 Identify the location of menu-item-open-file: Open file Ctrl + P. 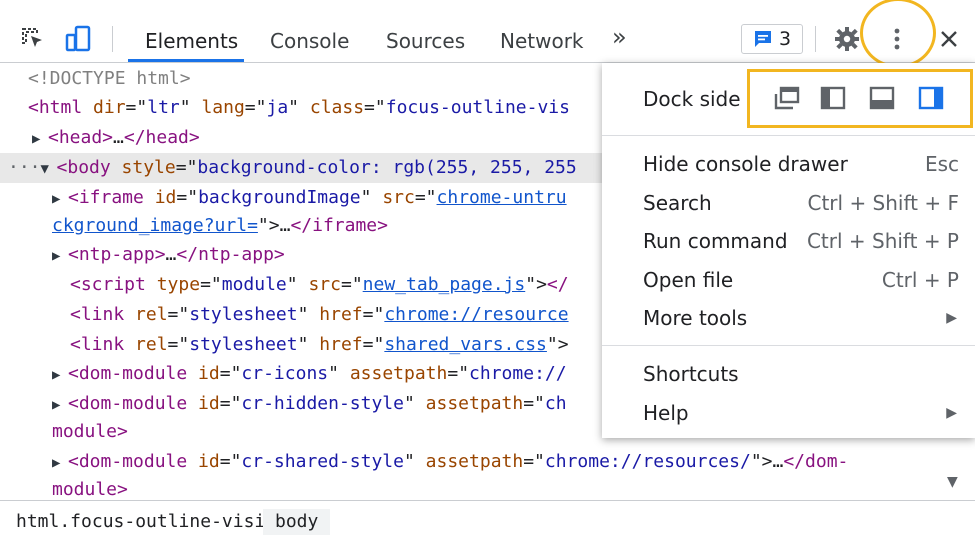
(788, 280).